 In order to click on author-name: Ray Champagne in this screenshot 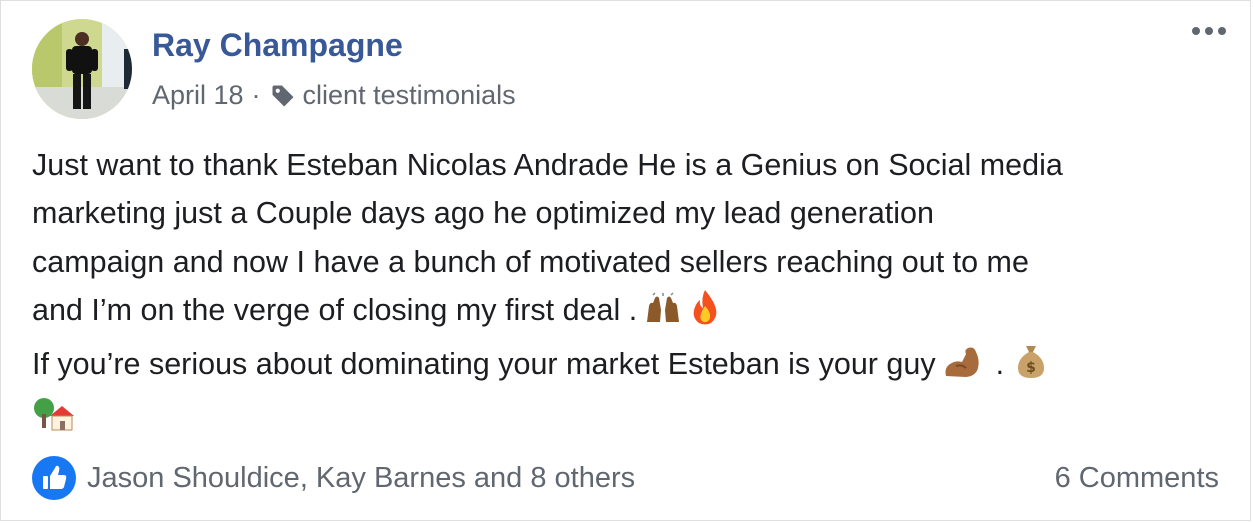, I will do `click(277, 45)`.